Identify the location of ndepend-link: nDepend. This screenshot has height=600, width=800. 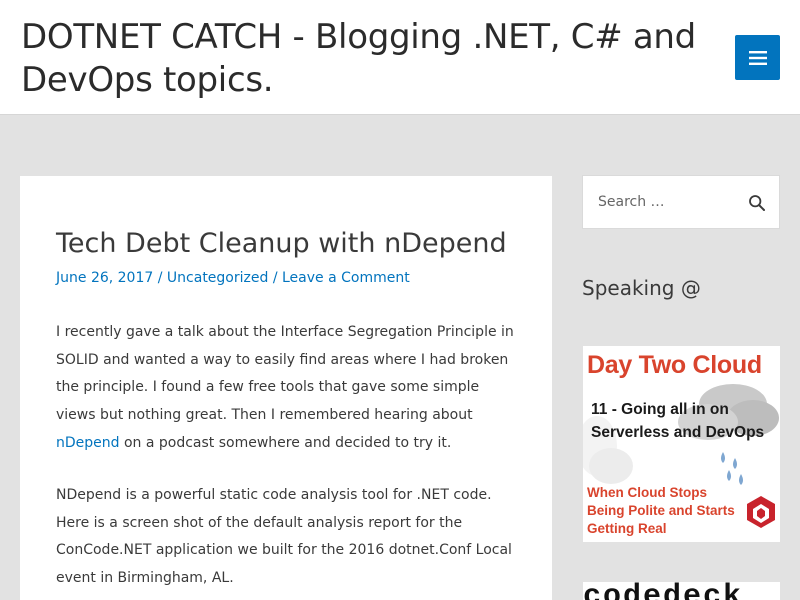
(88, 443).